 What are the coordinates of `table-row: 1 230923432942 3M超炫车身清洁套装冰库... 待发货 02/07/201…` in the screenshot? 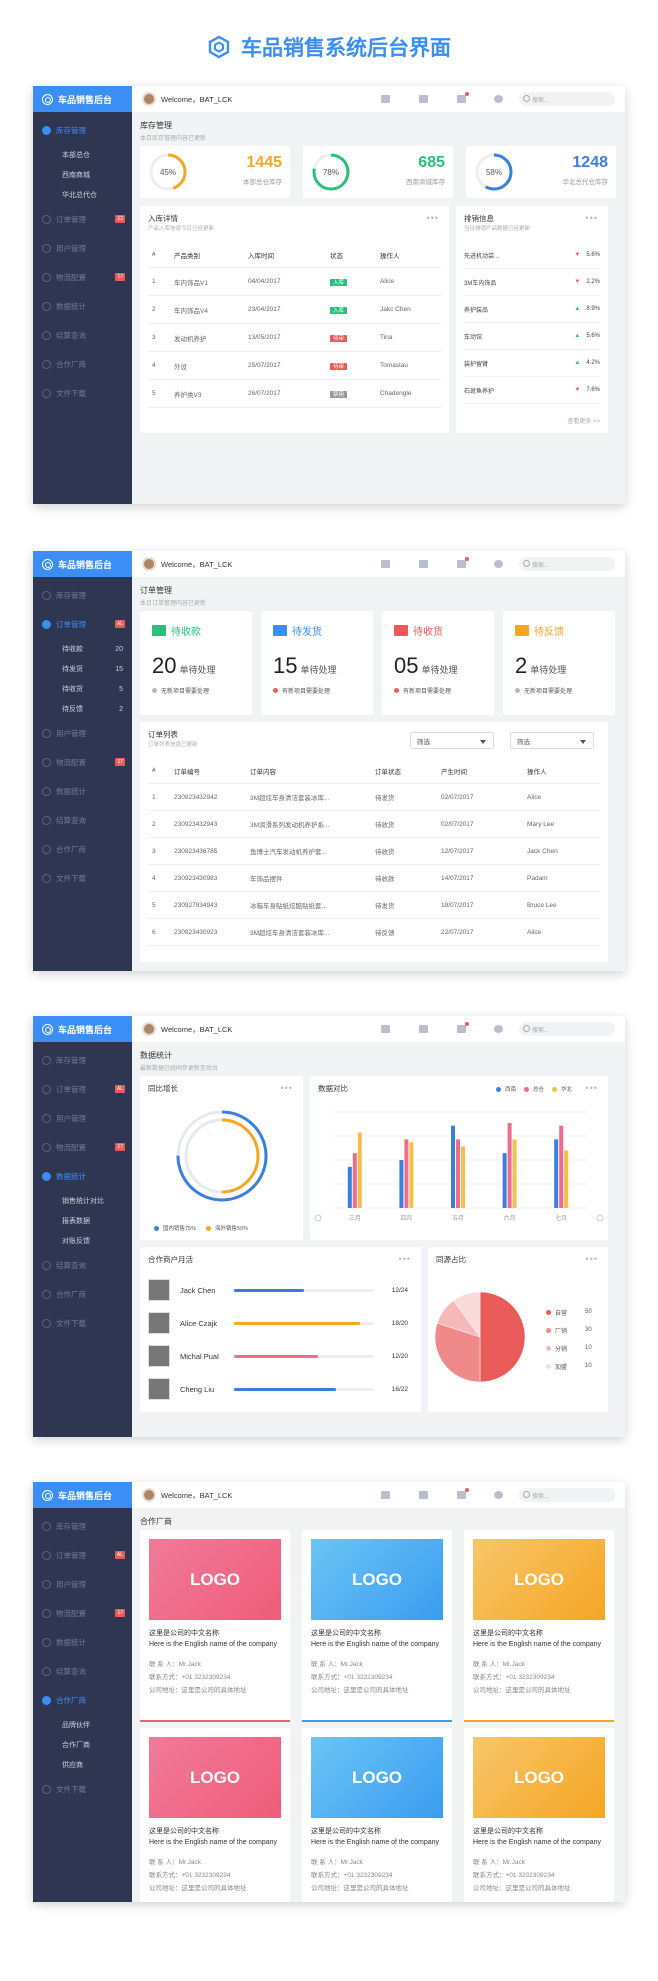 It's located at (374, 797).